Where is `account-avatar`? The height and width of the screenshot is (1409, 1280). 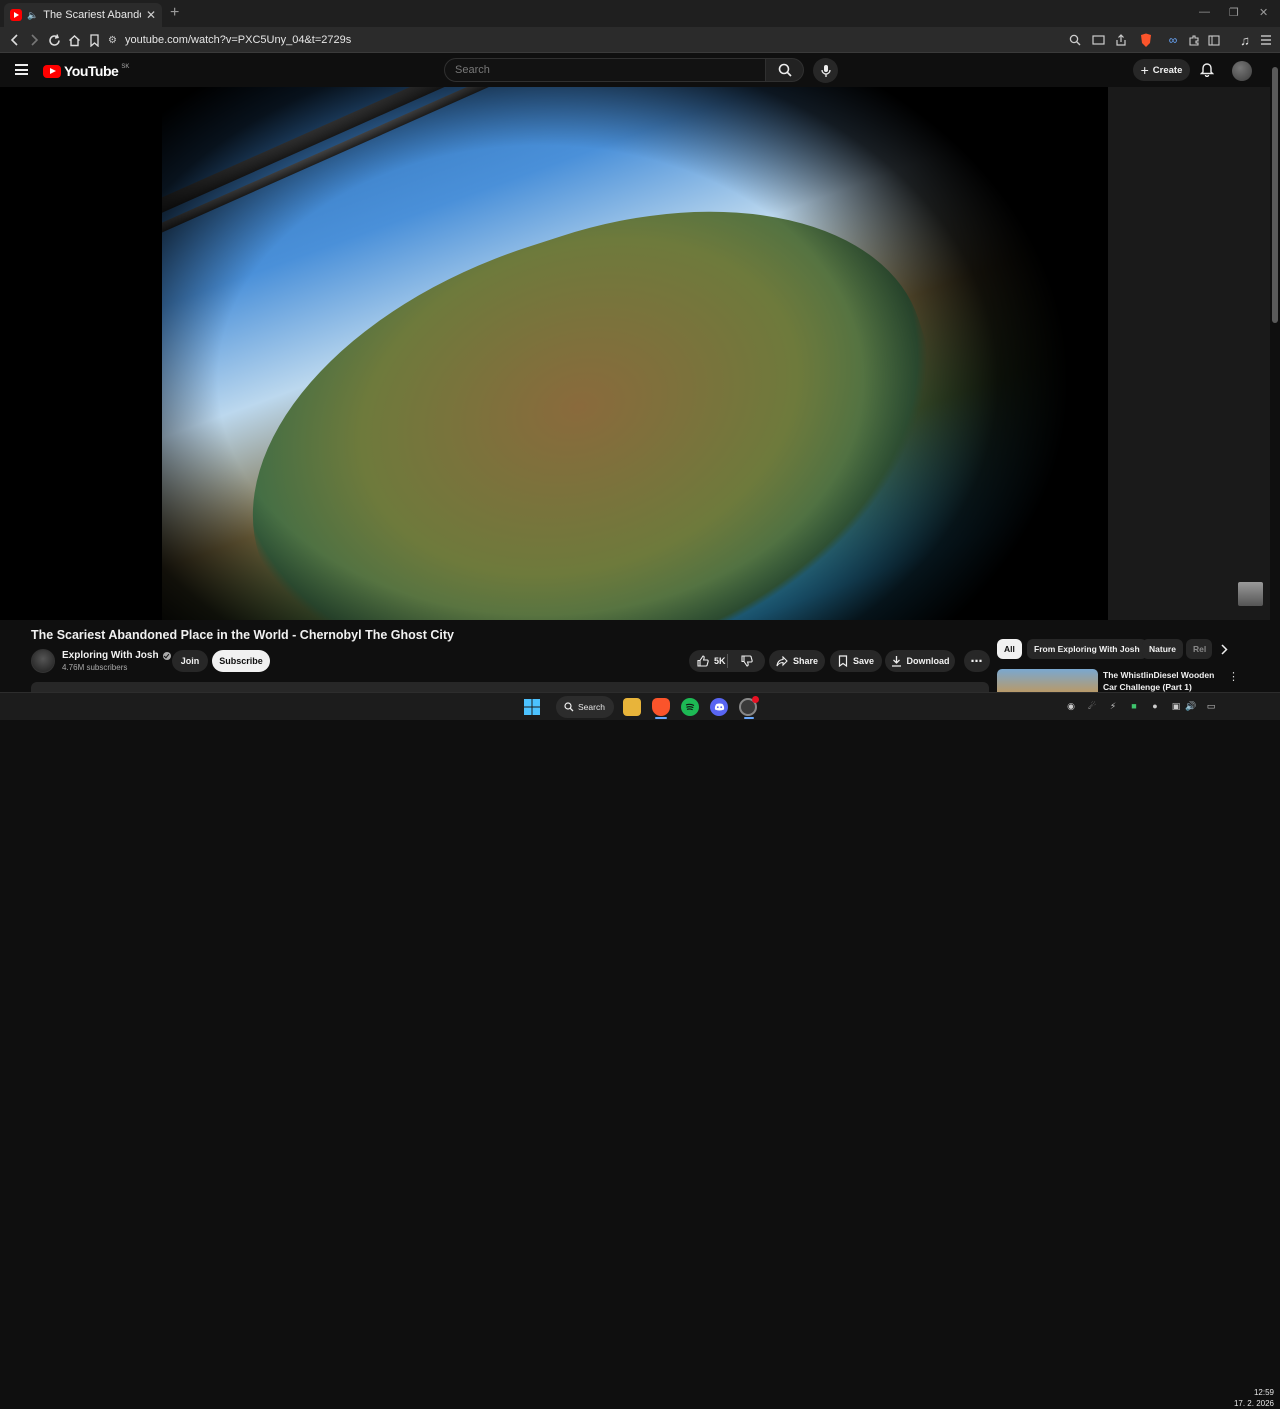 account-avatar is located at coordinates (1242, 71).